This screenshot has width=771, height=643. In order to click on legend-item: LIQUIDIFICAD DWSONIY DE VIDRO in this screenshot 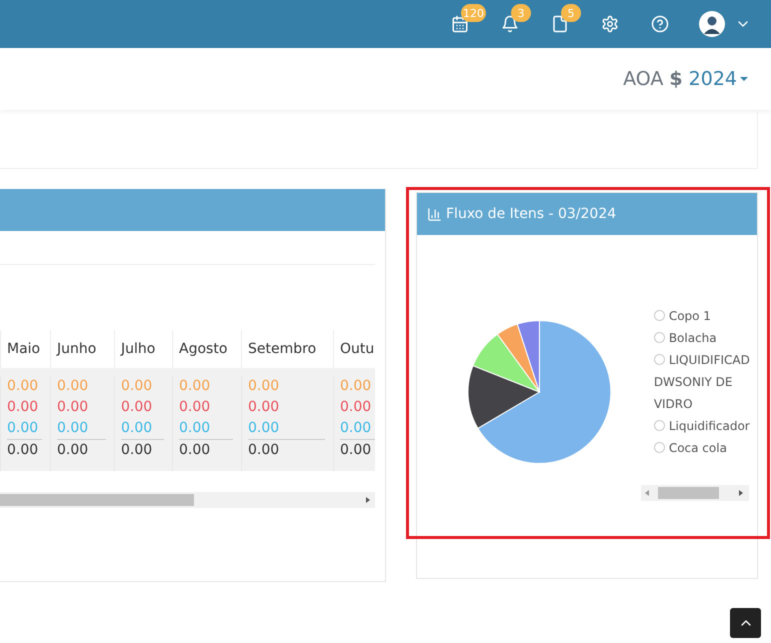, I will do `click(705, 382)`.